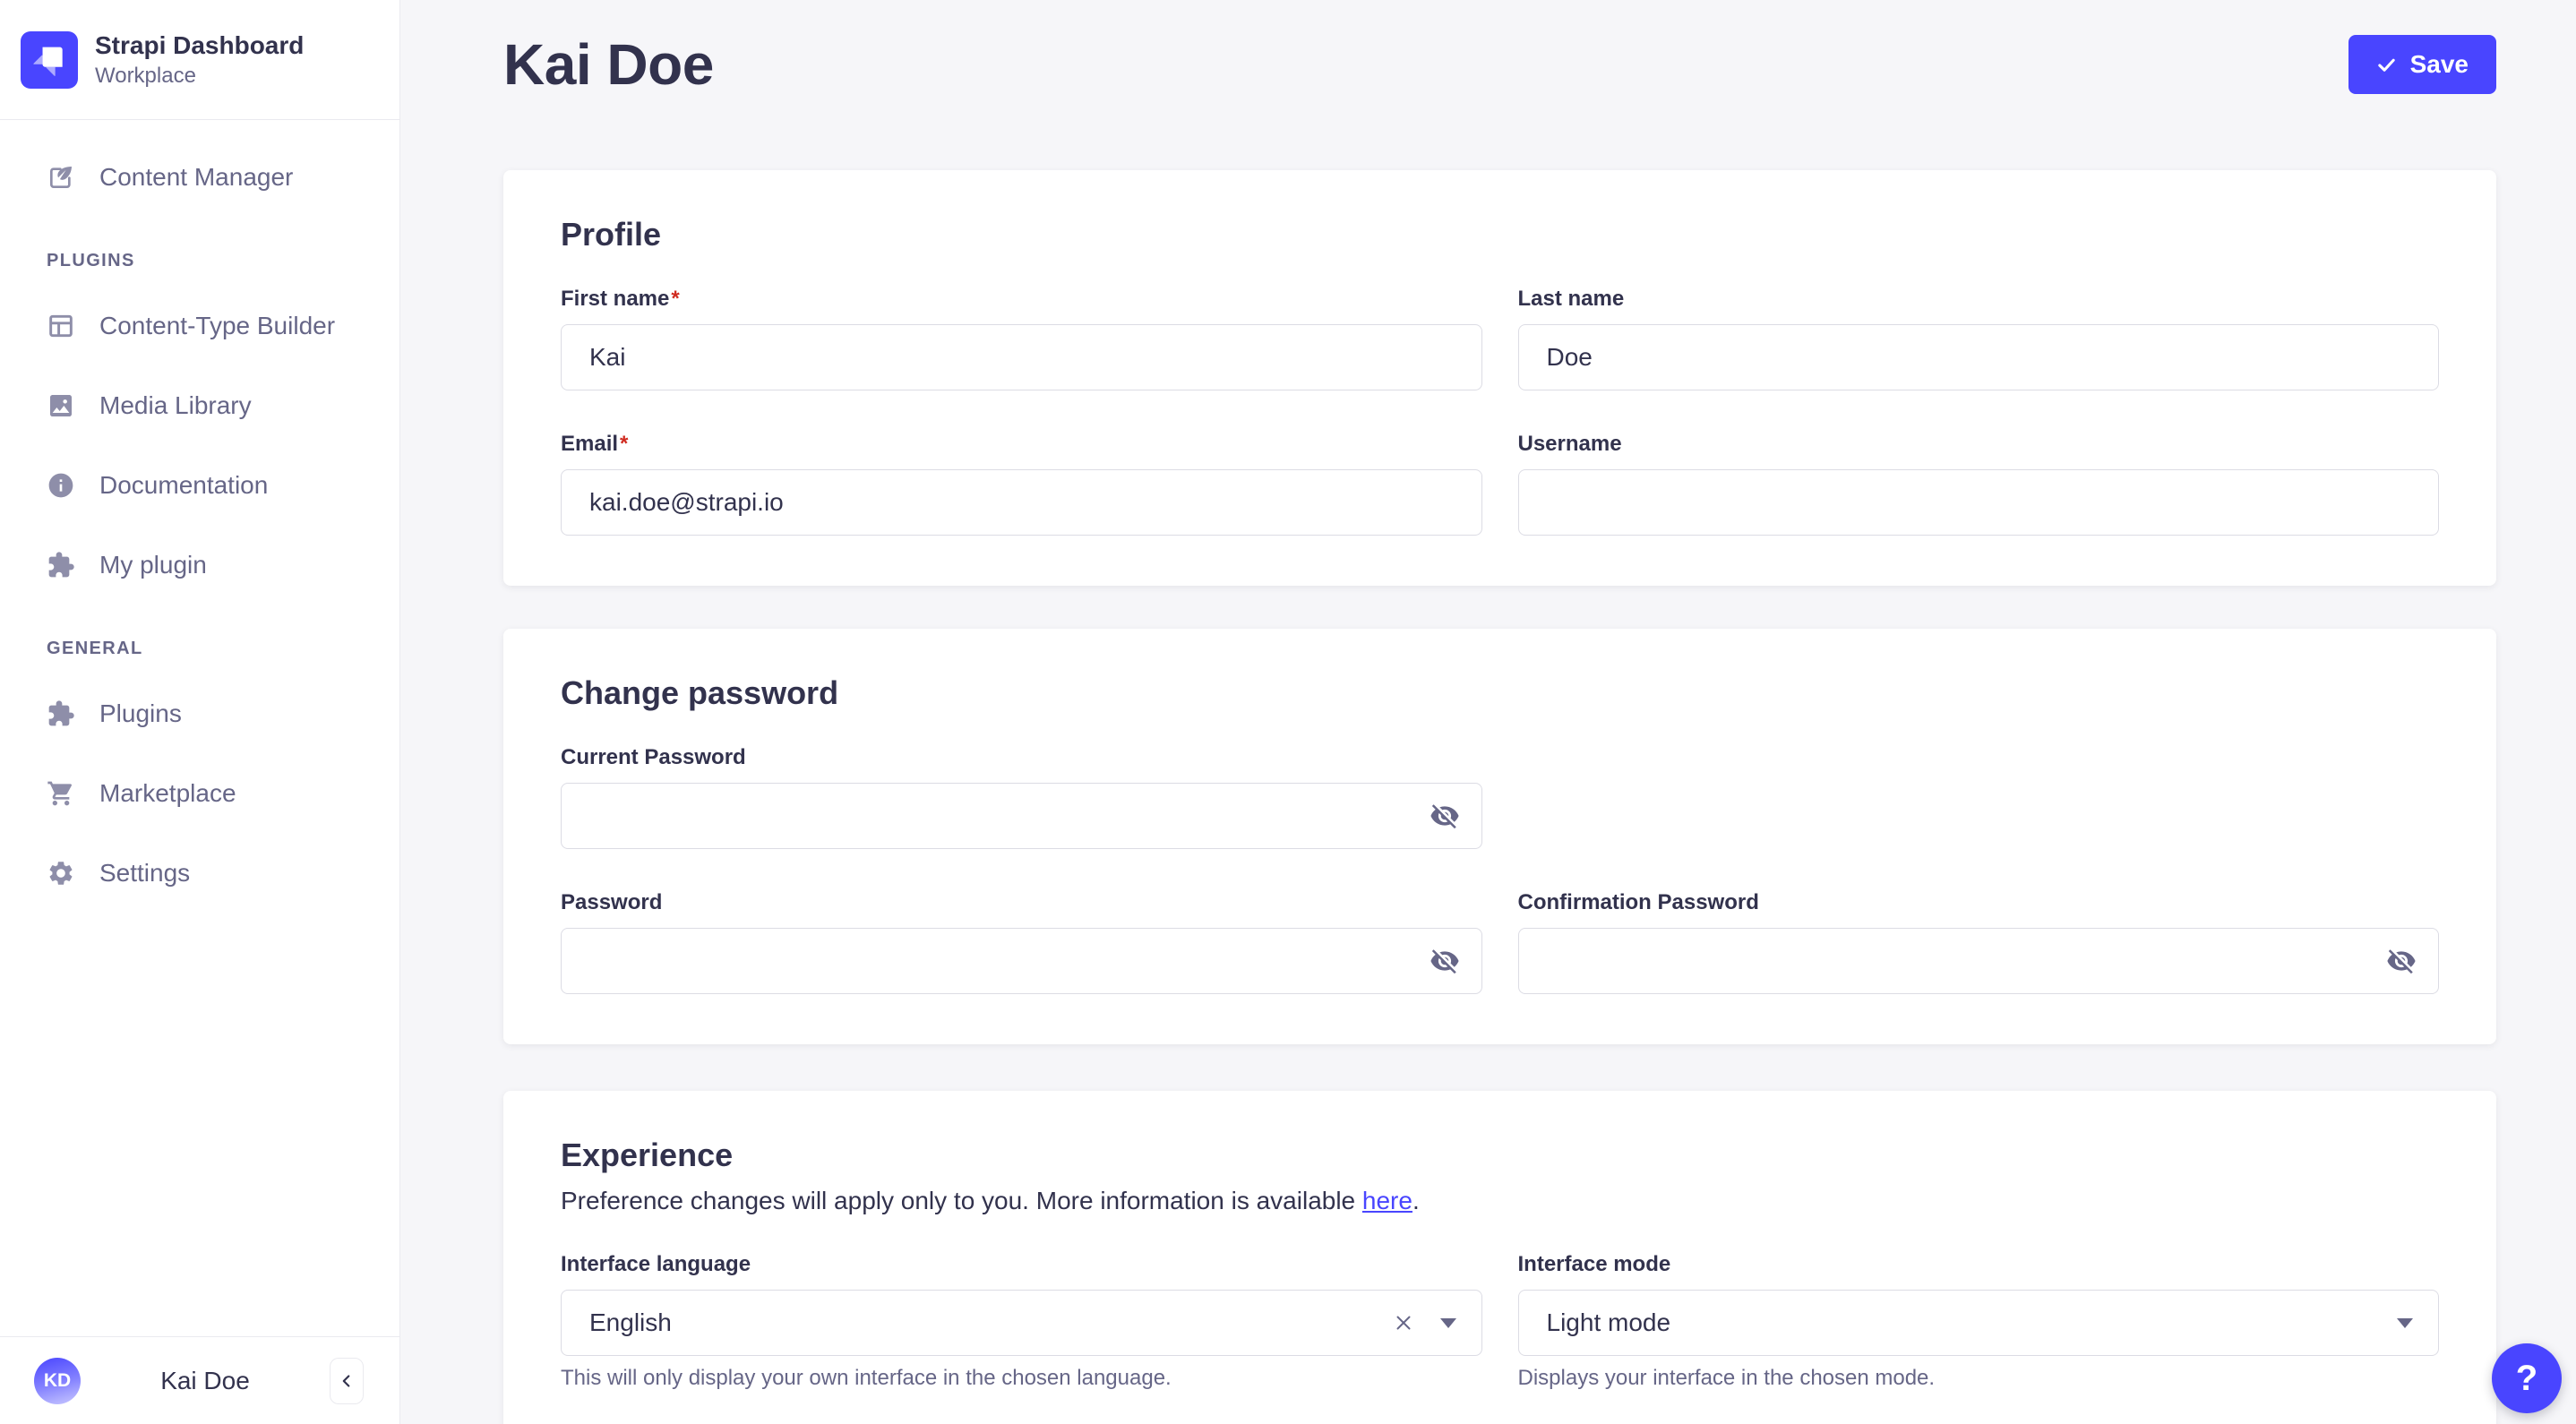 Image resolution: width=2576 pixels, height=1424 pixels. I want to click on selected-mode: Light mode, so click(1608, 1322).